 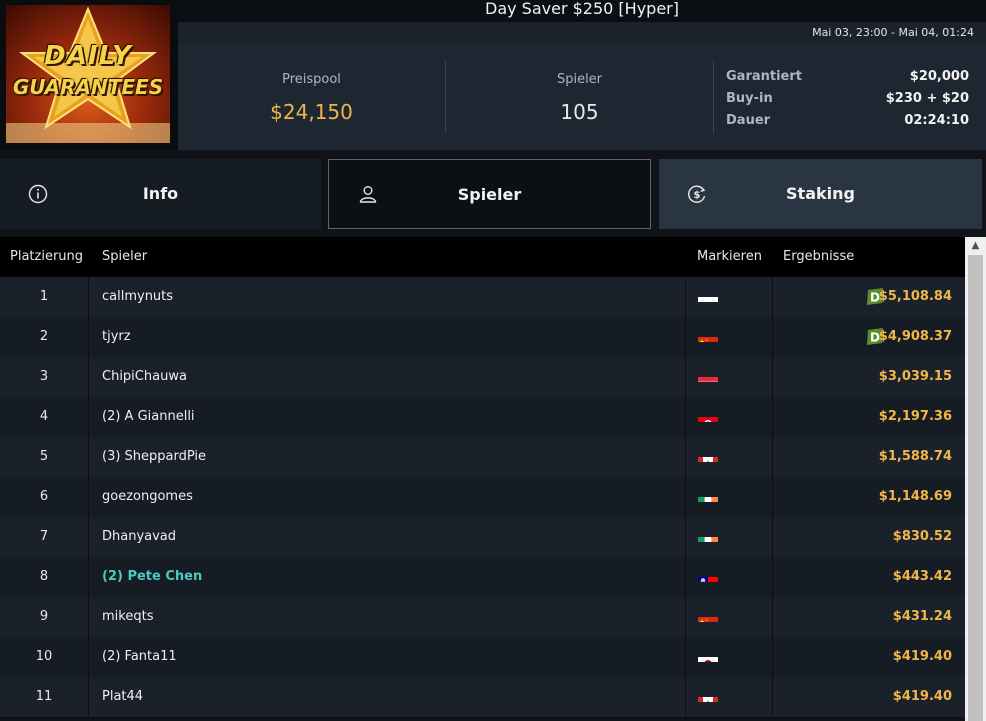 I want to click on ireland-flag-icon, so click(x=708, y=495).